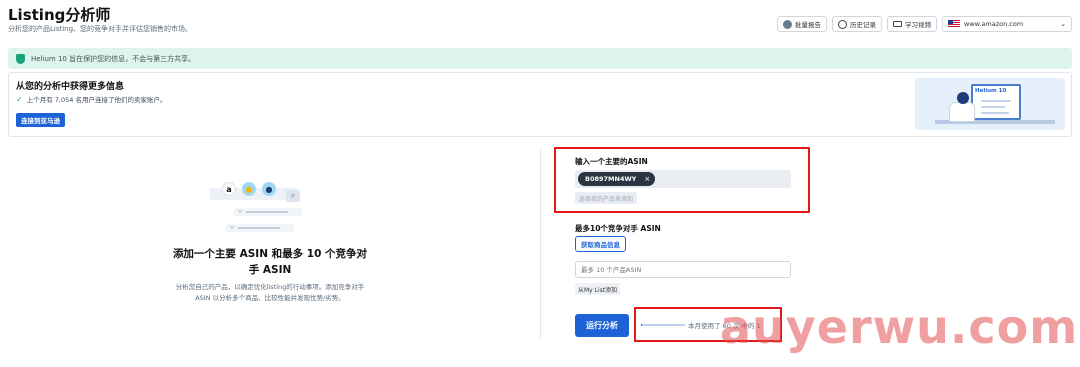 Image resolution: width=1080 pixels, height=367 pixels. Describe the element at coordinates (20, 58) in the screenshot. I see `shield-icon` at that location.